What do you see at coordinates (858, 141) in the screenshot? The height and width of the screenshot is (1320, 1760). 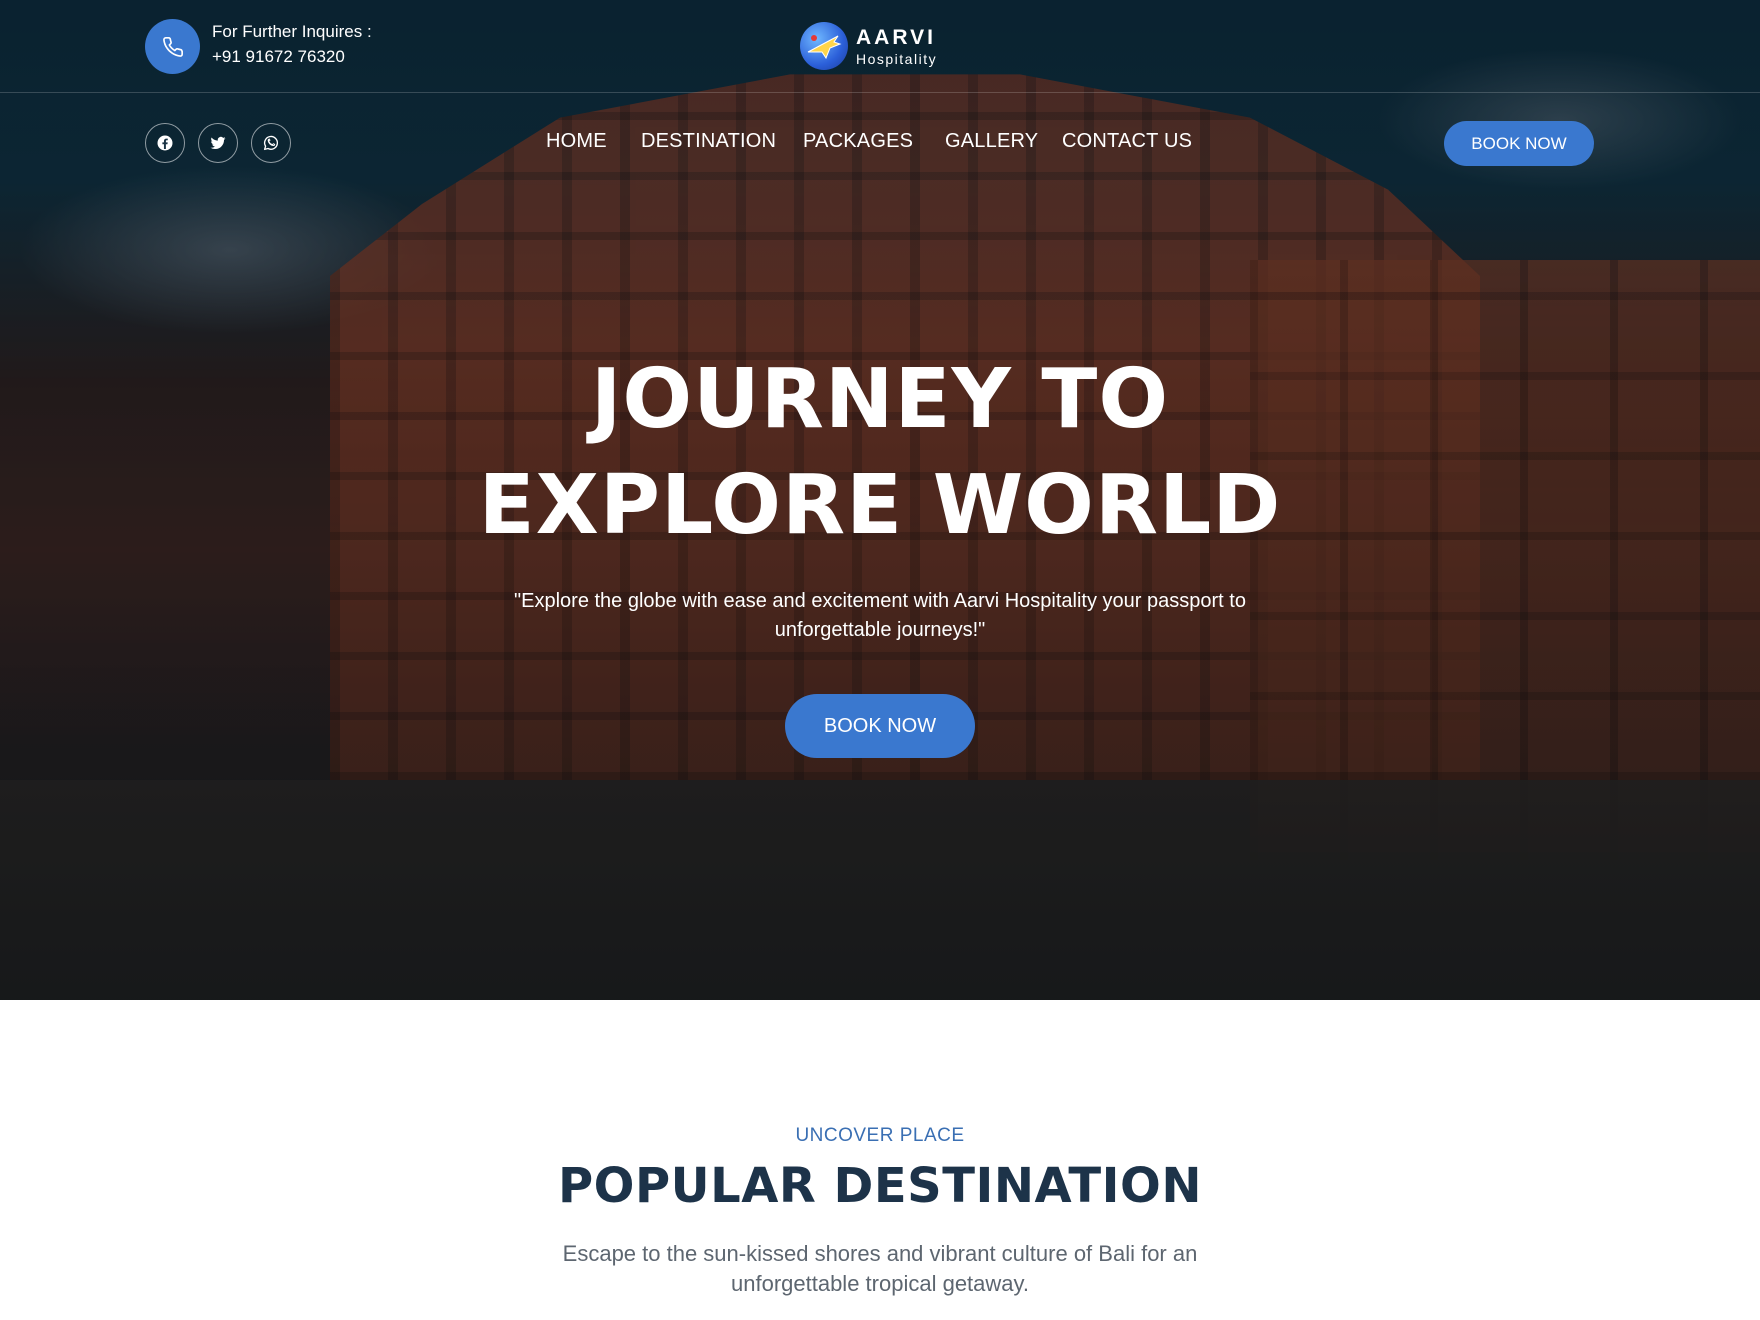 I see `nav-packages: PACKAGES` at bounding box center [858, 141].